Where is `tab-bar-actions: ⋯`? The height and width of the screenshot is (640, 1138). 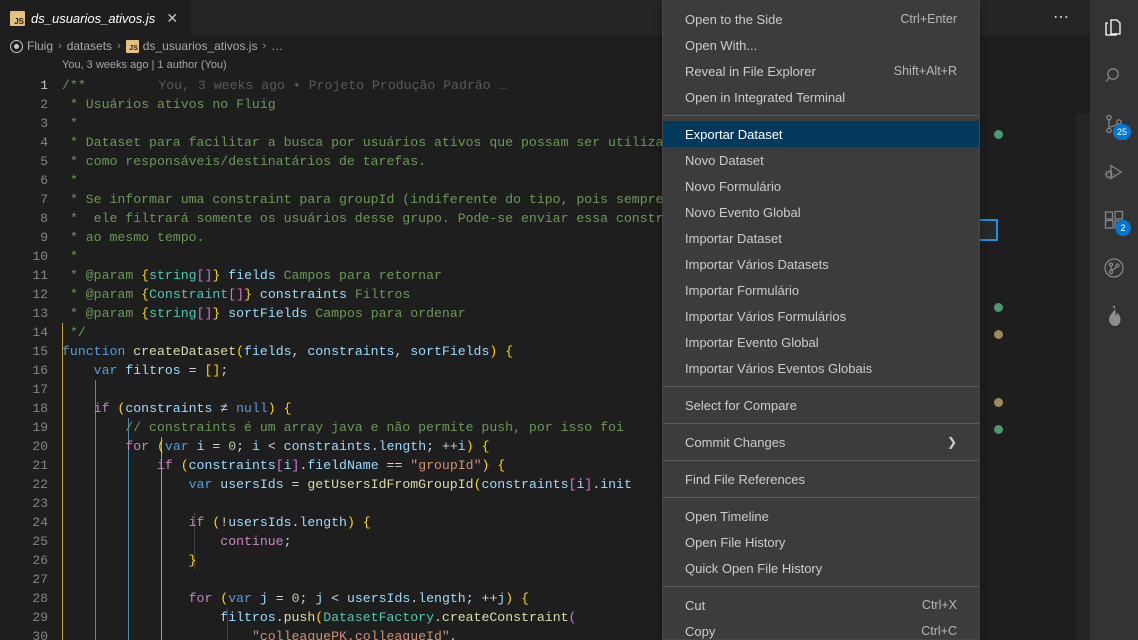 tab-bar-actions: ⋯ is located at coordinates (1068, 17).